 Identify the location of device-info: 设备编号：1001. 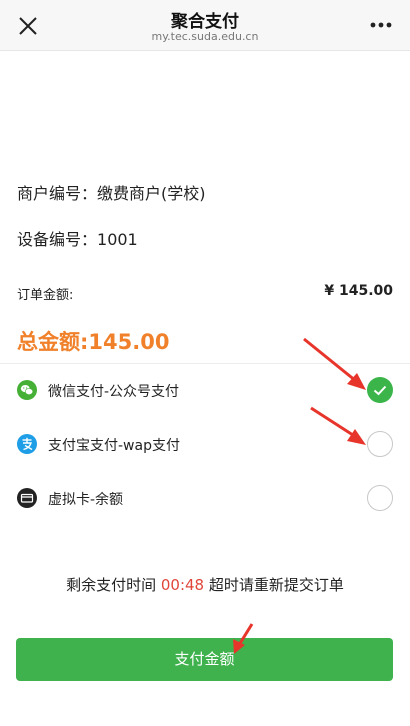
(77, 238).